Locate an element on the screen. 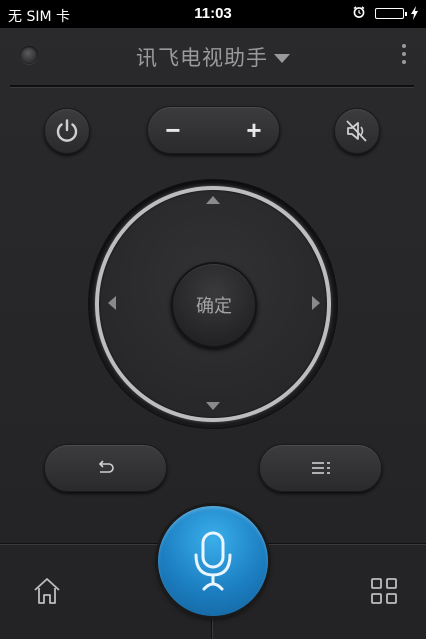  mute-icon is located at coordinates (356, 131).